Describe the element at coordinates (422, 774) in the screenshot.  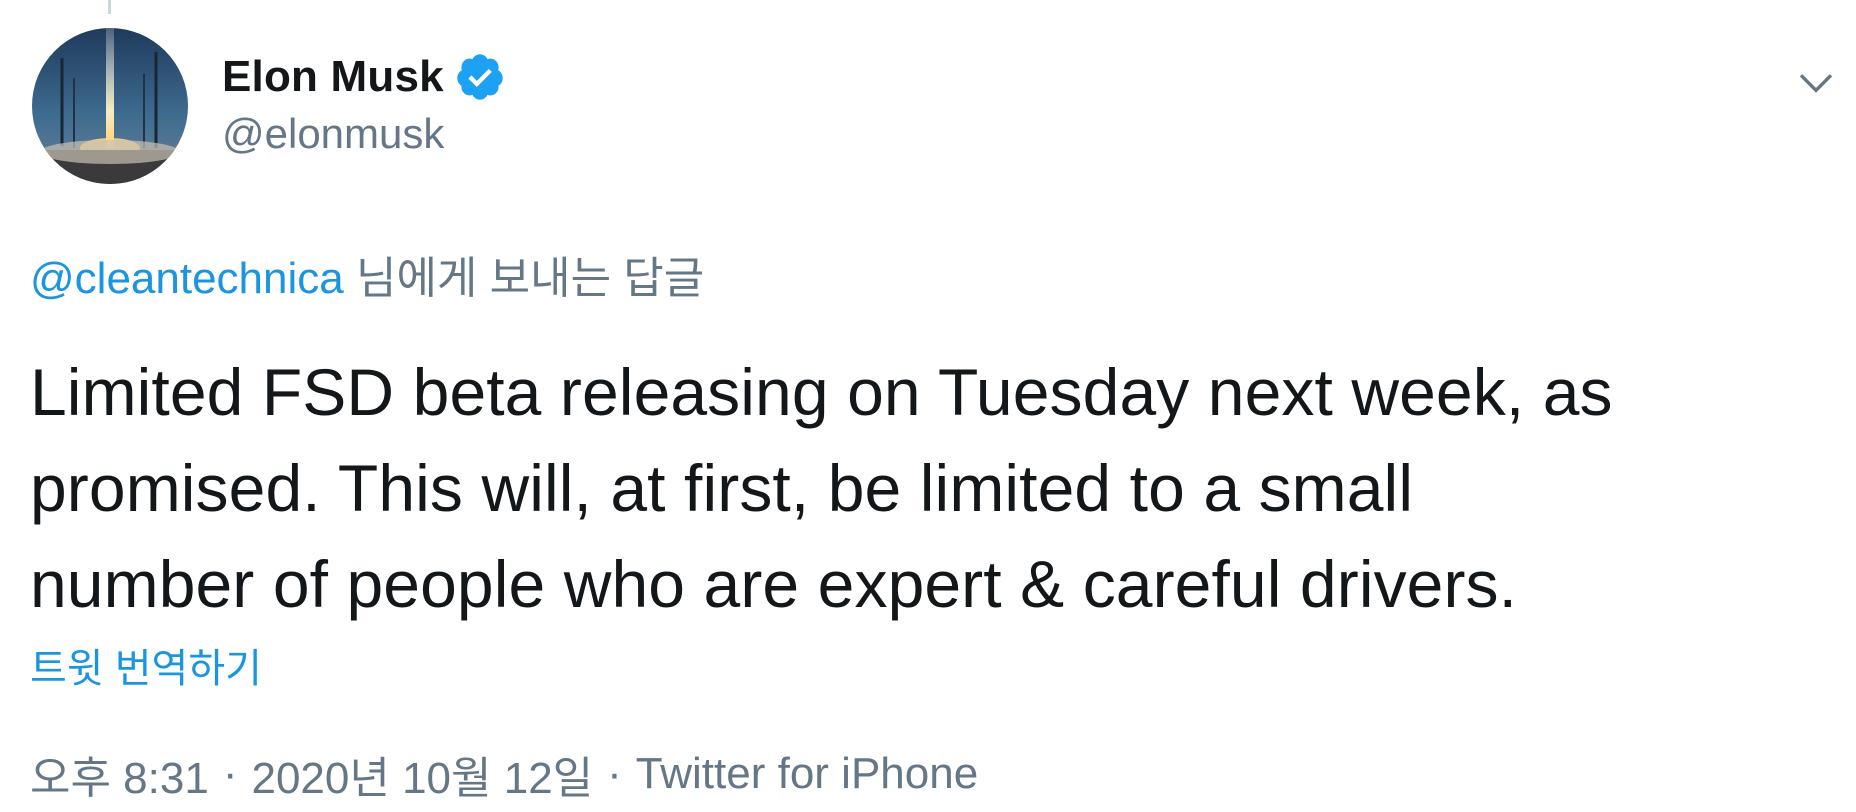
I see `tweet-date-link: 2020년 10월 12일` at that location.